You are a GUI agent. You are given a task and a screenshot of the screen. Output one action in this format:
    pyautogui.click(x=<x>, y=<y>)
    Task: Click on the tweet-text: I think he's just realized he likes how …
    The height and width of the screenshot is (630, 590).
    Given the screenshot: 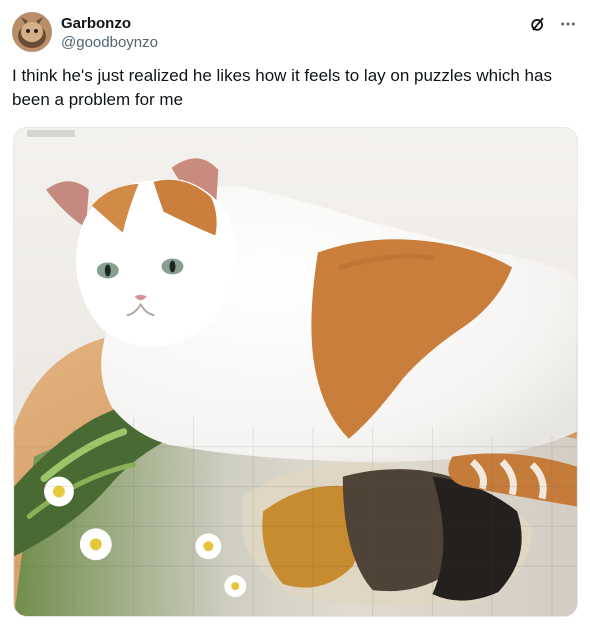 What is the action you would take?
    pyautogui.click(x=282, y=87)
    